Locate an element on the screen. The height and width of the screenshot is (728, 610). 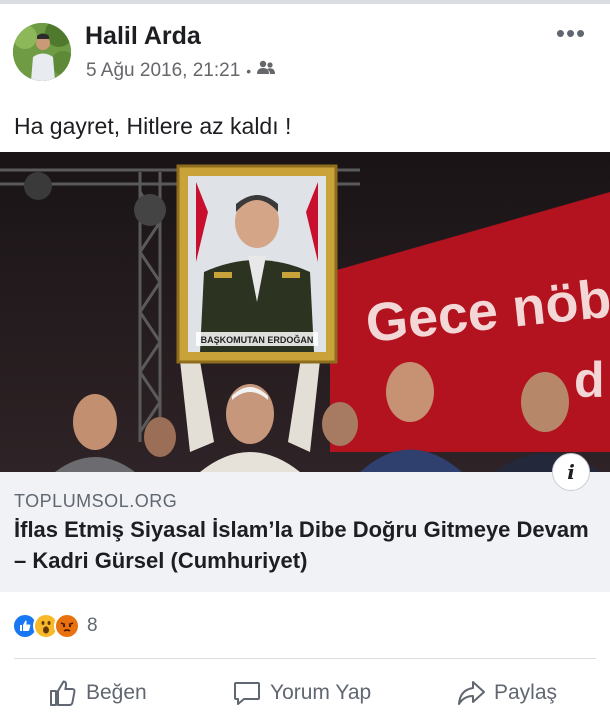
like-label: Beğen is located at coordinates (116, 692).